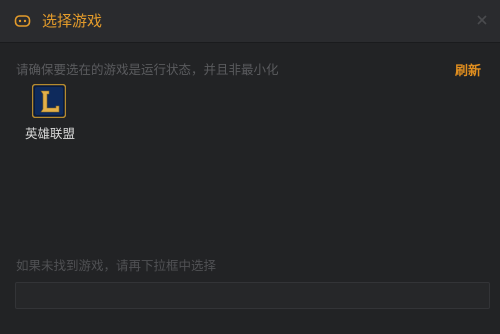 This screenshot has width=500, height=334. What do you see at coordinates (250, 21) in the screenshot?
I see `title-bar: 选择游戏` at bounding box center [250, 21].